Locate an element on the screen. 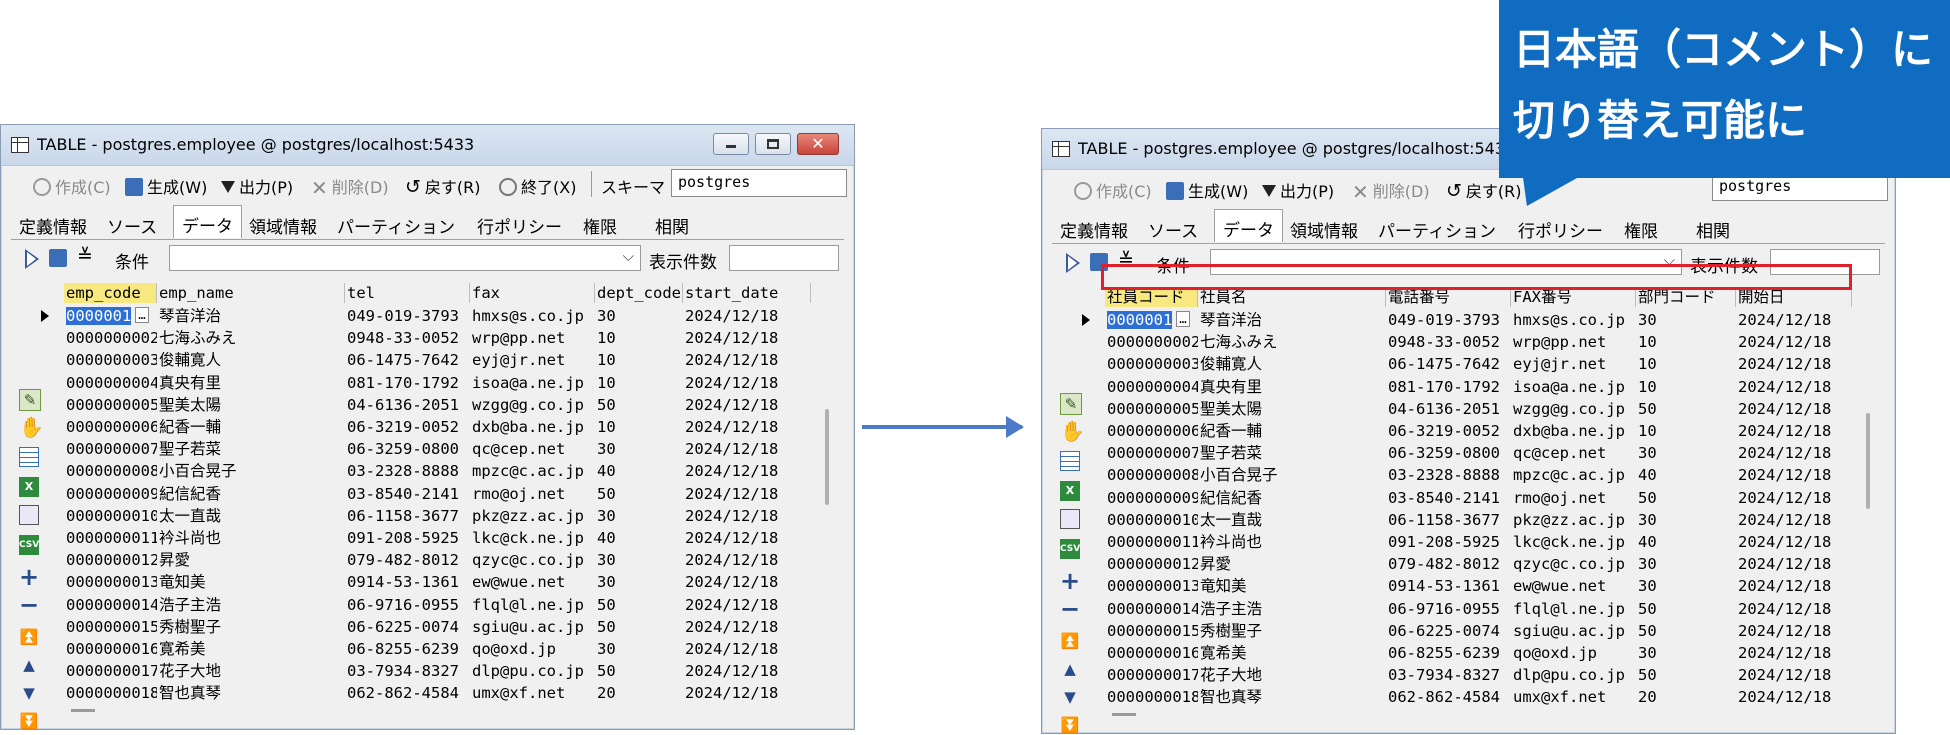 This screenshot has height=735, width=1950. commit-icon: ✋ is located at coordinates (1072, 431).